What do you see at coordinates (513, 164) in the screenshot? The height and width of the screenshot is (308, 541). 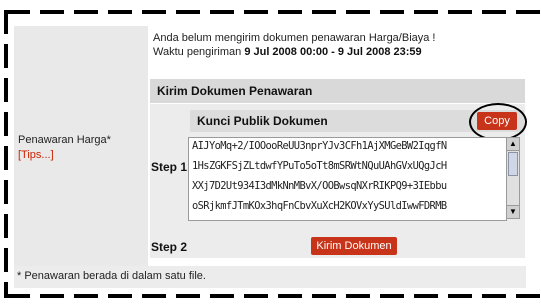 I see `scroll-thumb` at bounding box center [513, 164].